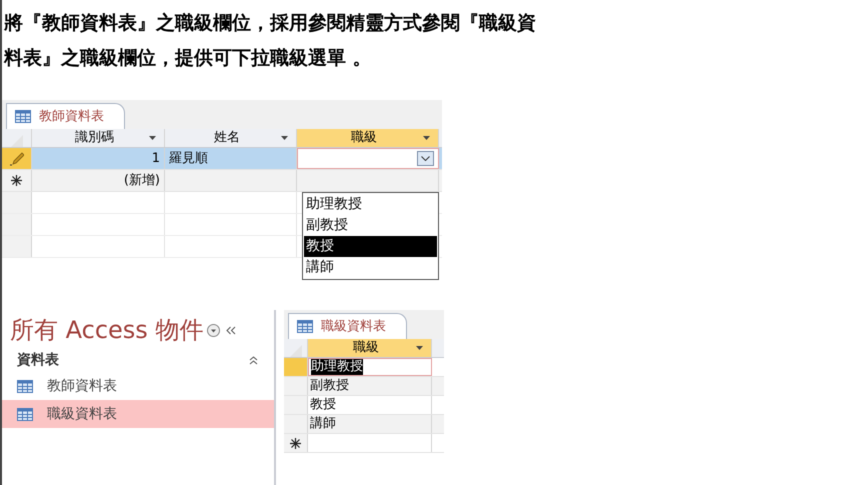 The height and width of the screenshot is (485, 867). Describe the element at coordinates (156, 159) in the screenshot. I see `table-cell-text: 1` at that location.